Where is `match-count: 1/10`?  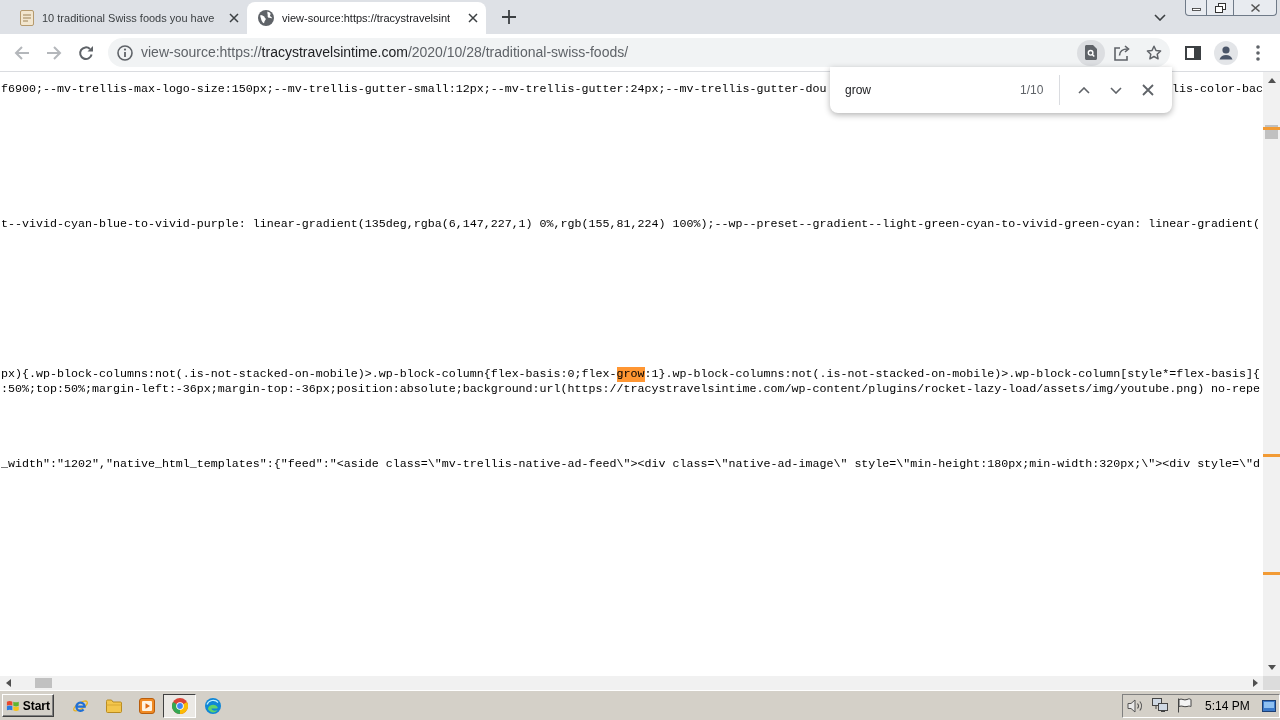 match-count: 1/10 is located at coordinates (1032, 90).